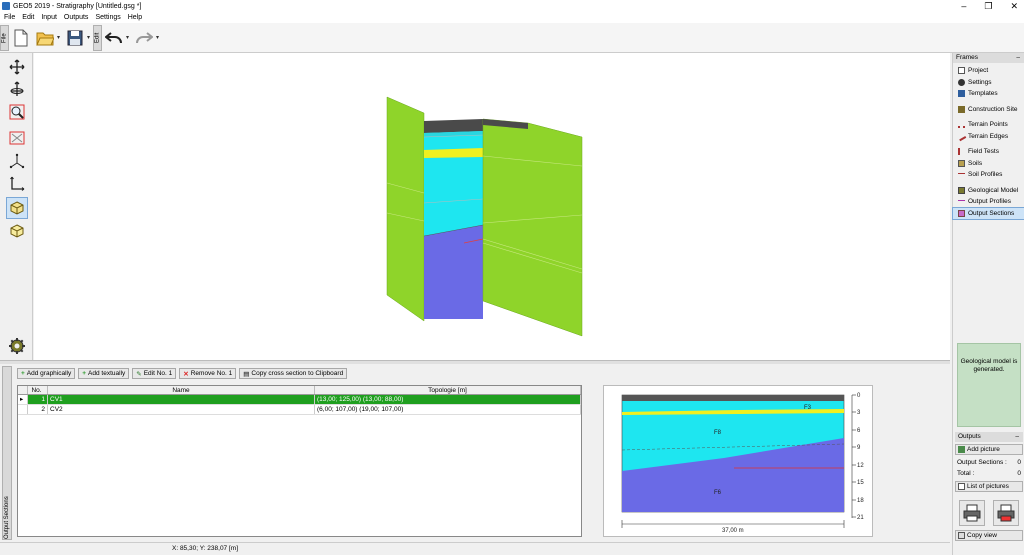  What do you see at coordinates (28, 17) in the screenshot?
I see `menu-edit: Edit` at bounding box center [28, 17].